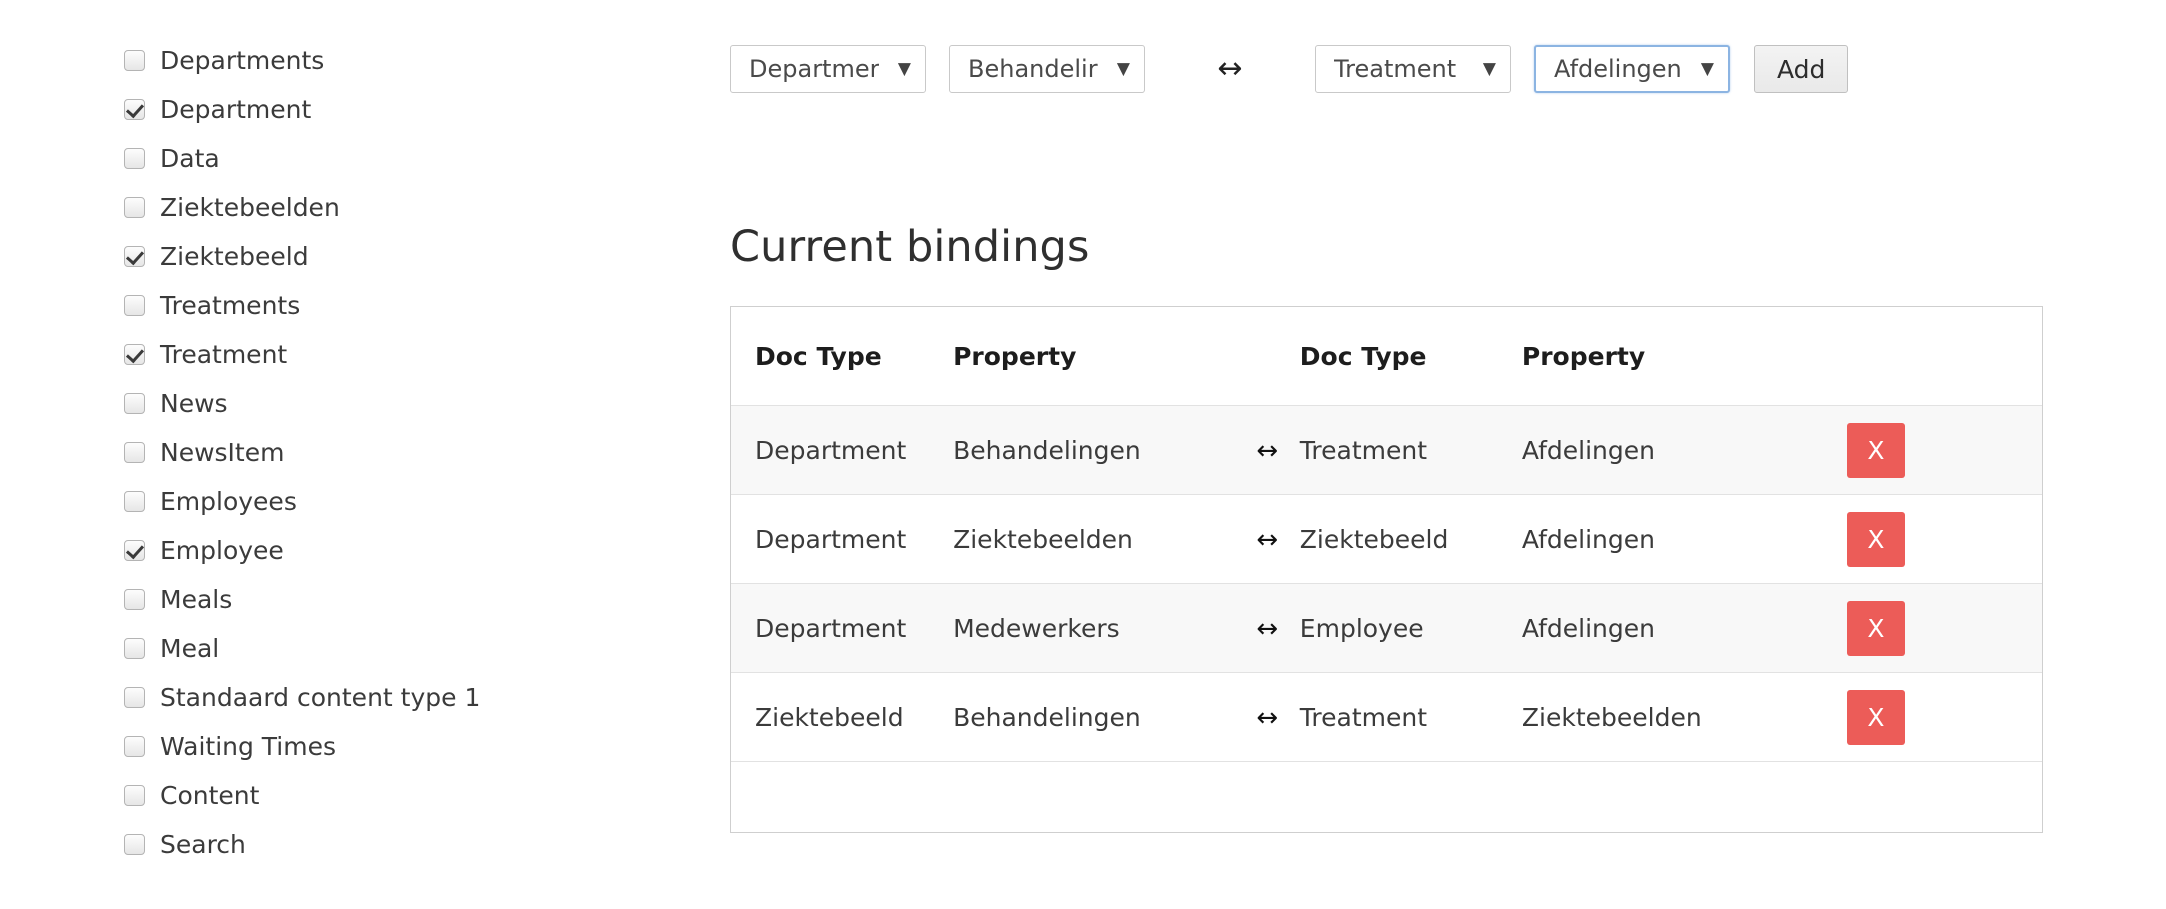 The width and height of the screenshot is (2166, 909). What do you see at coordinates (1267, 356) in the screenshot?
I see `column-header-arrow` at bounding box center [1267, 356].